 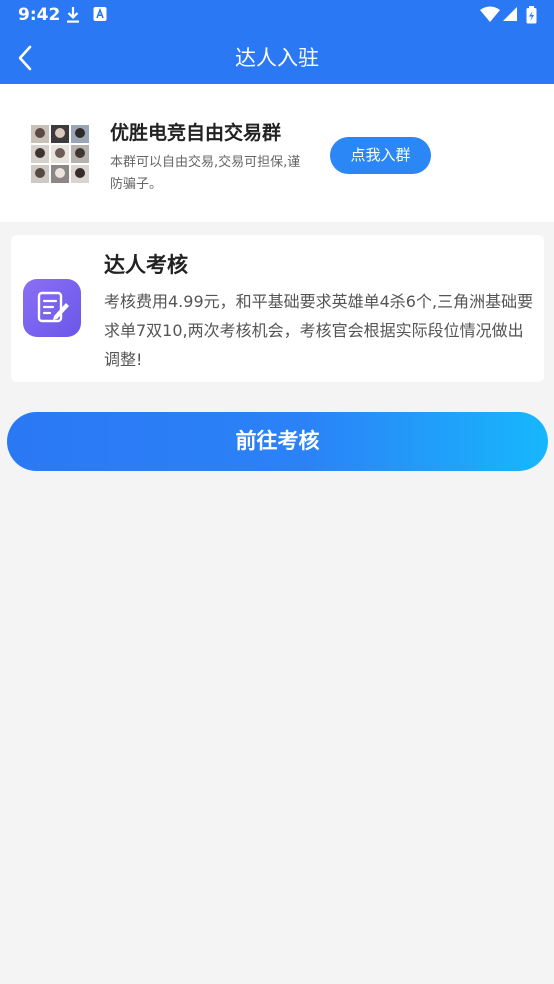 I want to click on status-time: 9:42, so click(x=39, y=15).